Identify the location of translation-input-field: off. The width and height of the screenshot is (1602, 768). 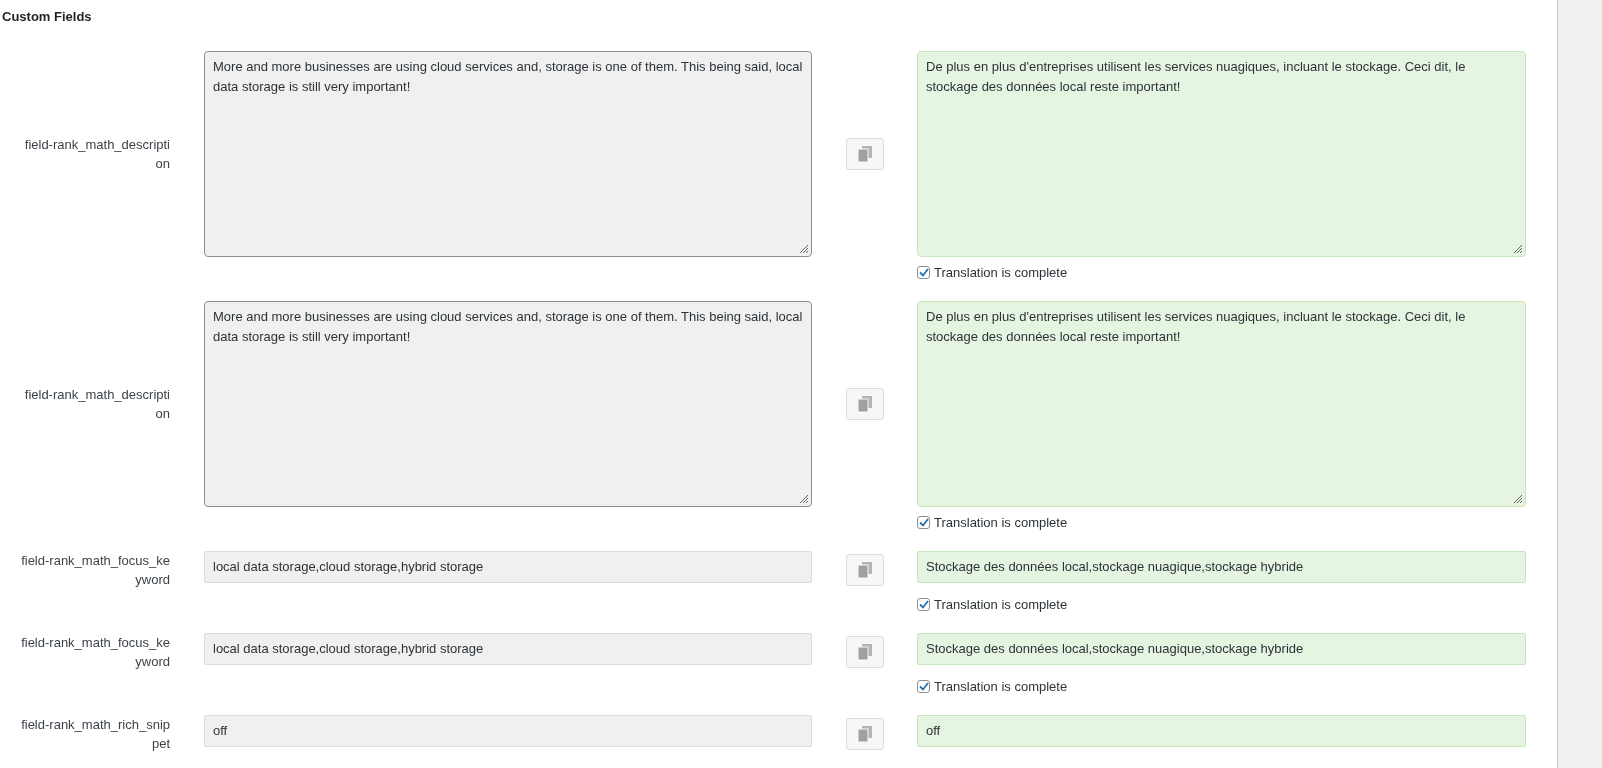
(1221, 731).